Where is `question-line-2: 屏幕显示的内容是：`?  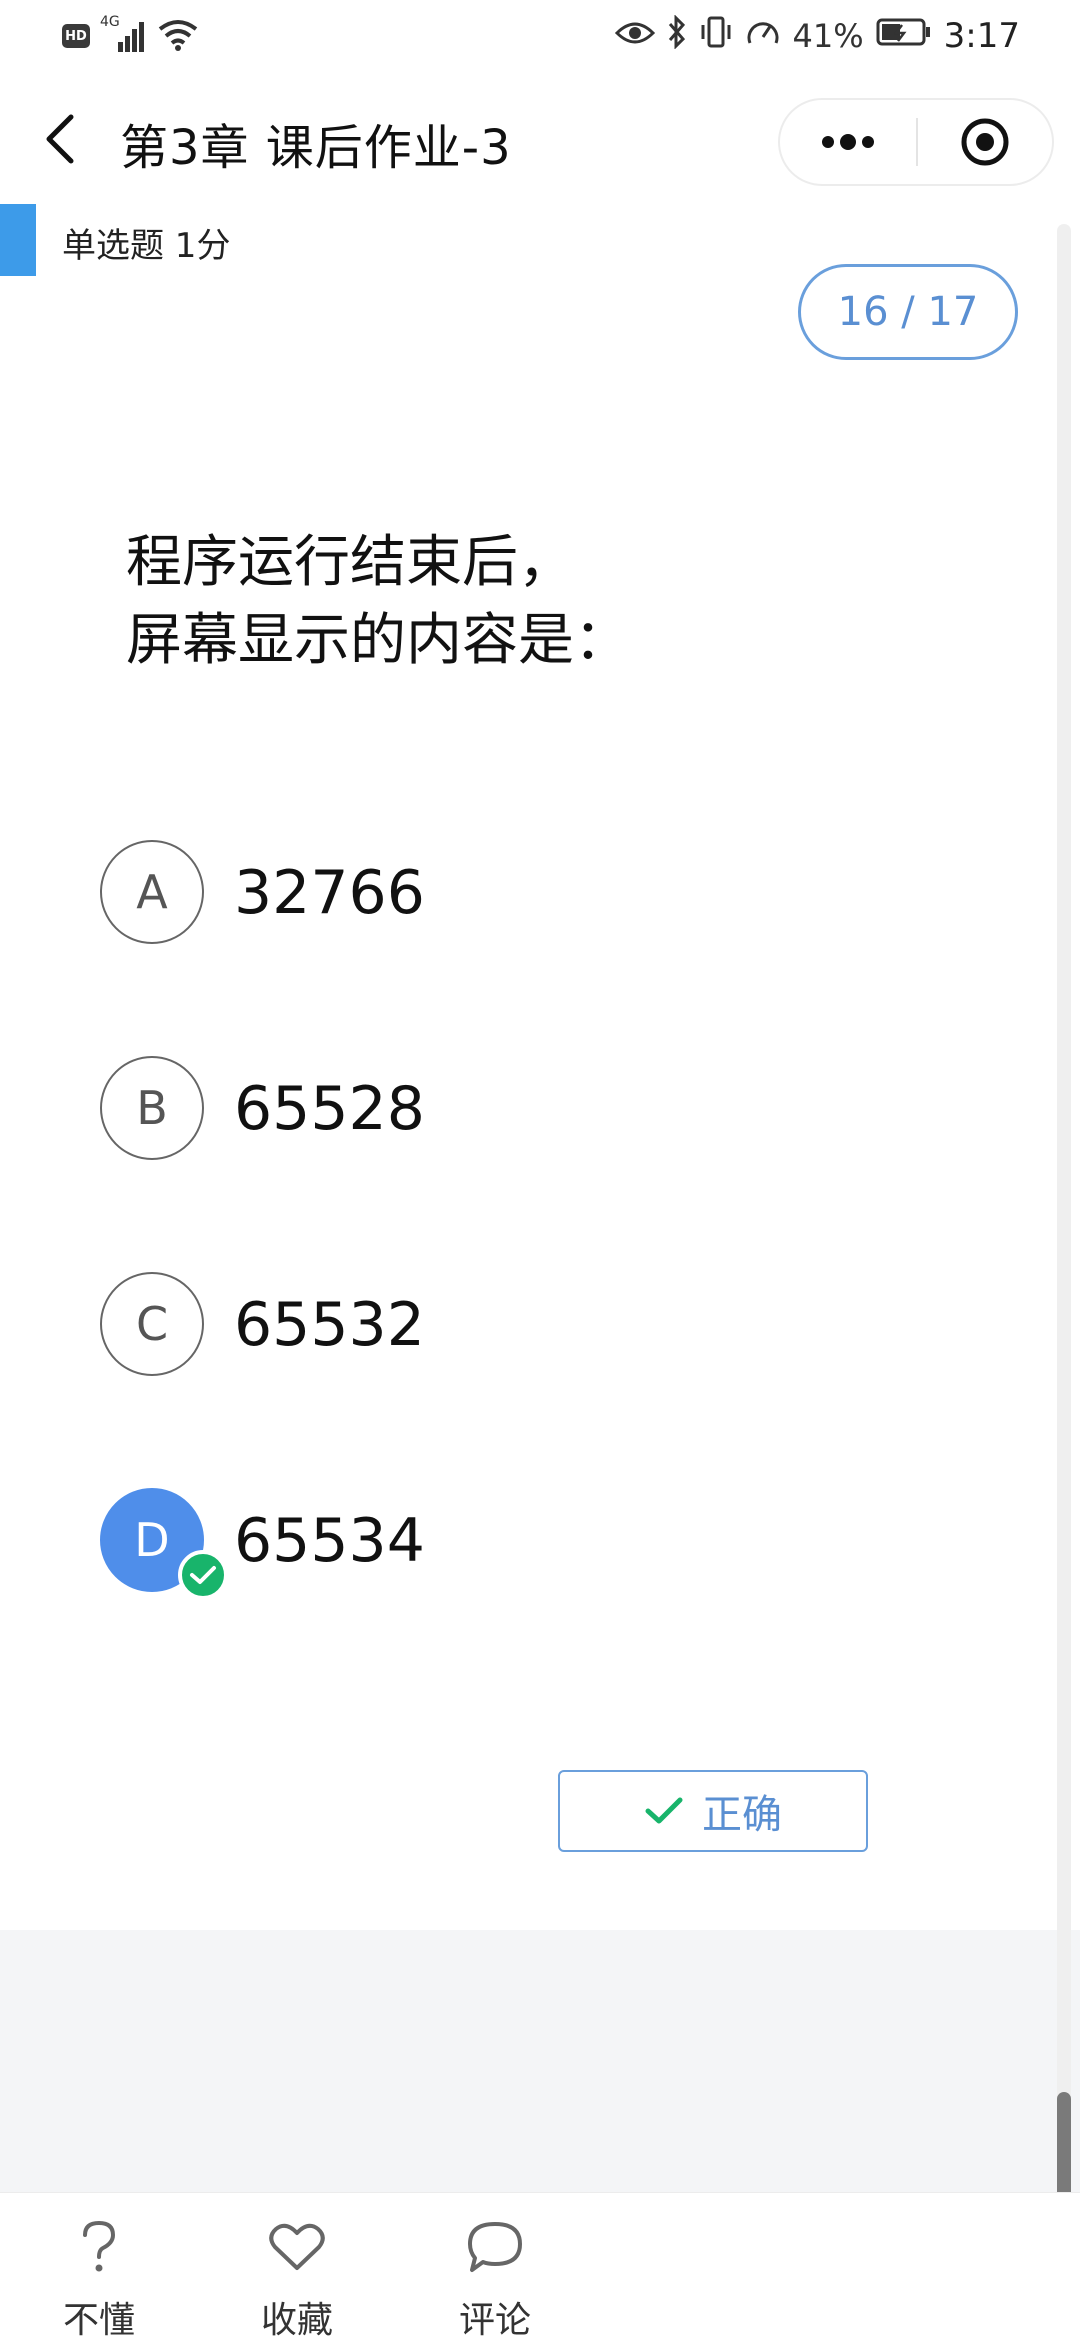
question-line-2: 屏幕显示的内容是： is located at coordinates (378, 640).